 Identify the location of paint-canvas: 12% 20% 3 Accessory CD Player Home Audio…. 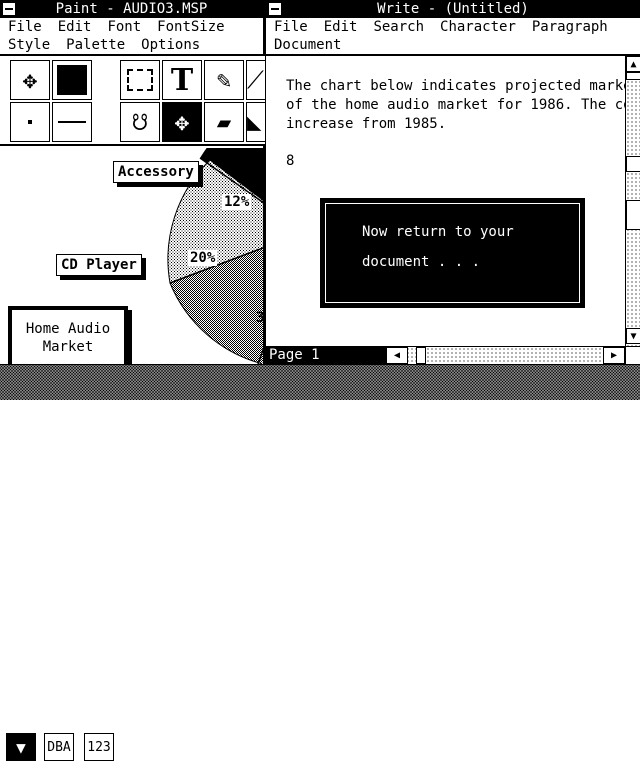
(131, 256).